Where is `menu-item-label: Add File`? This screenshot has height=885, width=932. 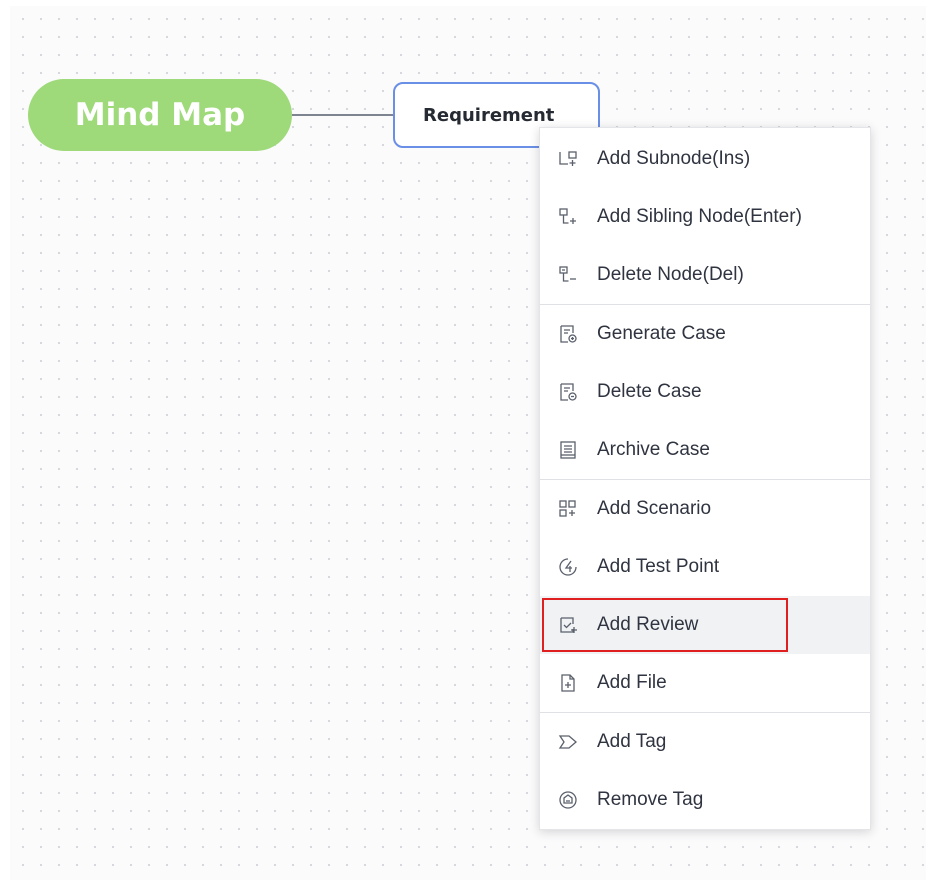
menu-item-label: Add File is located at coordinates (632, 682).